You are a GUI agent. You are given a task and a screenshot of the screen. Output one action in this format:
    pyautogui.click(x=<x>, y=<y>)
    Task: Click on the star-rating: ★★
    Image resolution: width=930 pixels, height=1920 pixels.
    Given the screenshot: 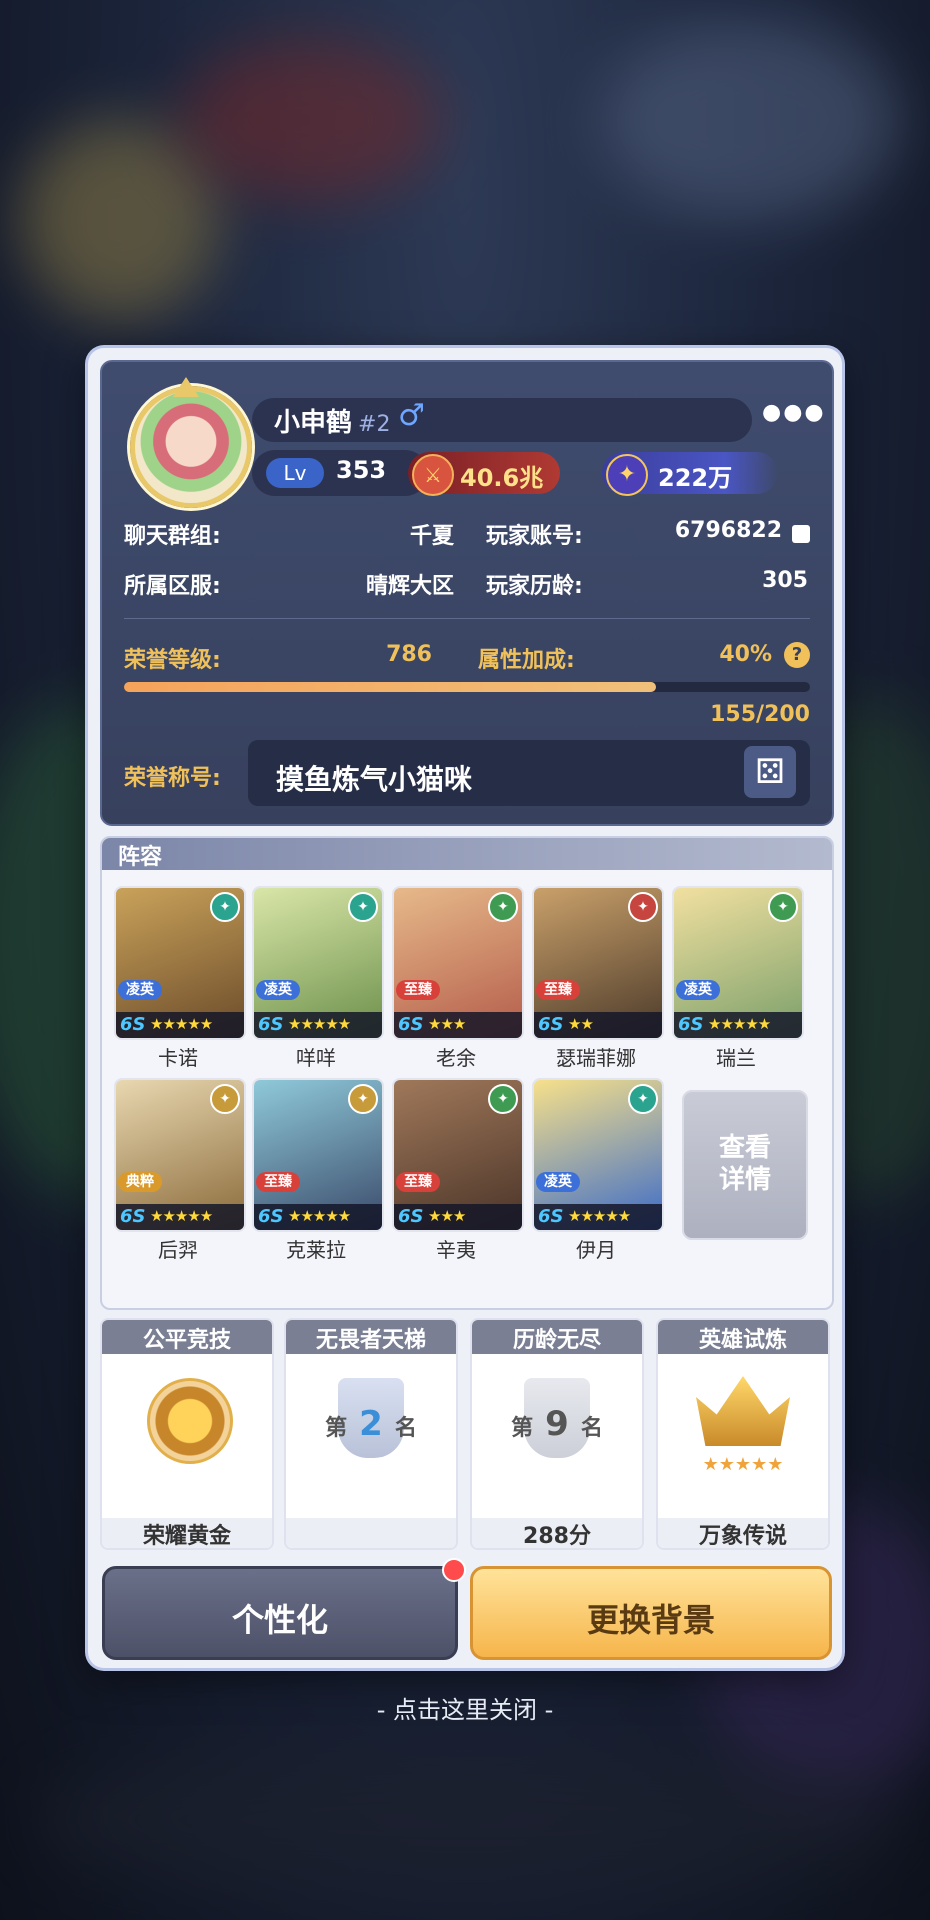 What is the action you would take?
    pyautogui.click(x=581, y=1024)
    